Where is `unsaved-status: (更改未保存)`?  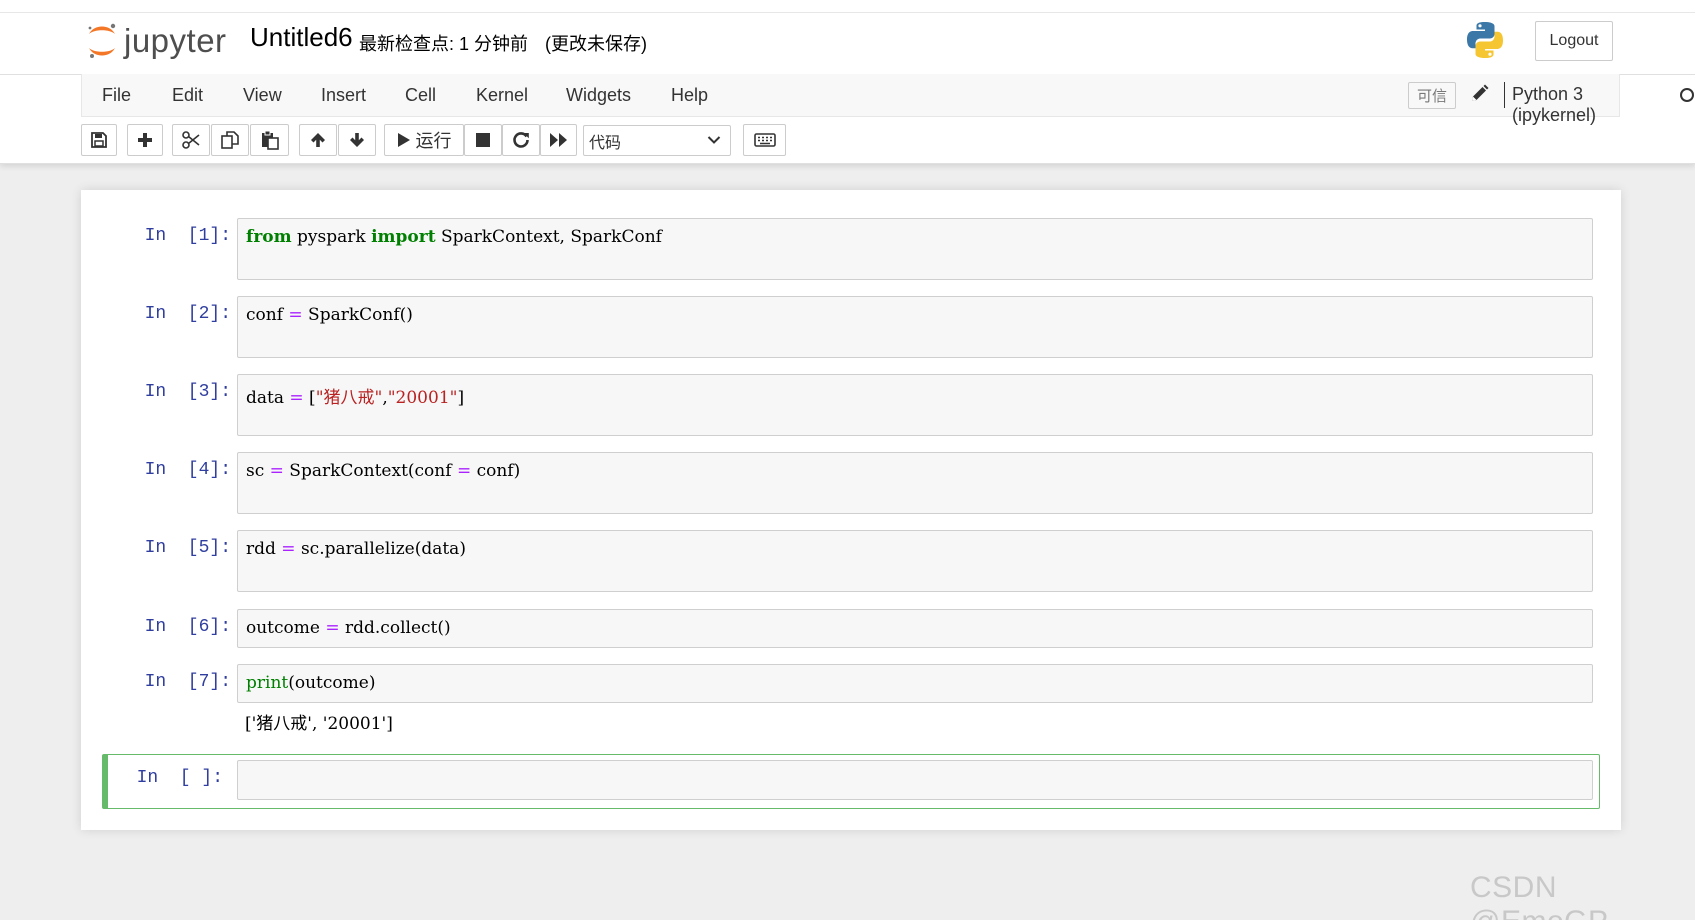 unsaved-status: (更改未保存) is located at coordinates (596, 44).